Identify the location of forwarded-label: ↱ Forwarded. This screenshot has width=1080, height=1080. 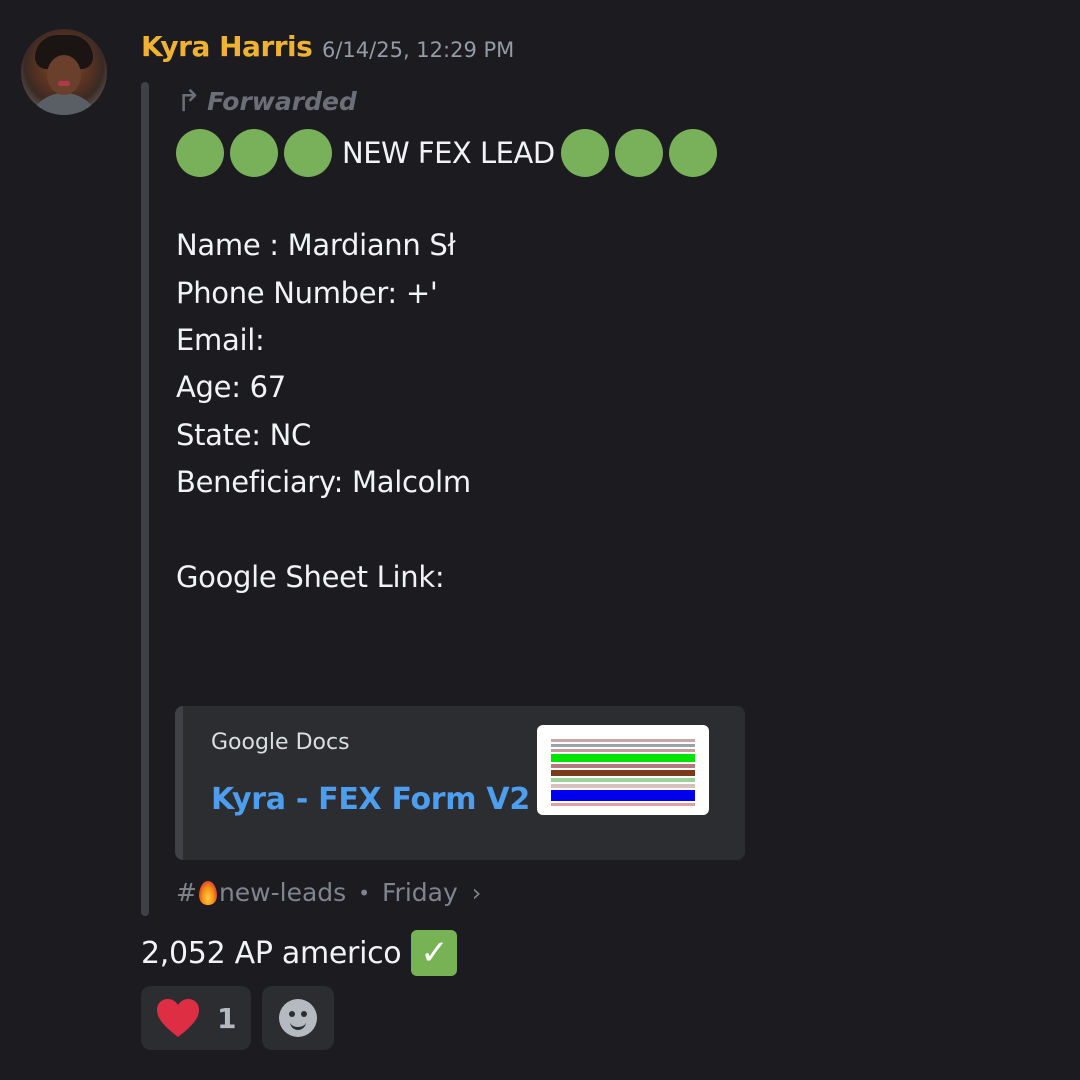
(266, 101).